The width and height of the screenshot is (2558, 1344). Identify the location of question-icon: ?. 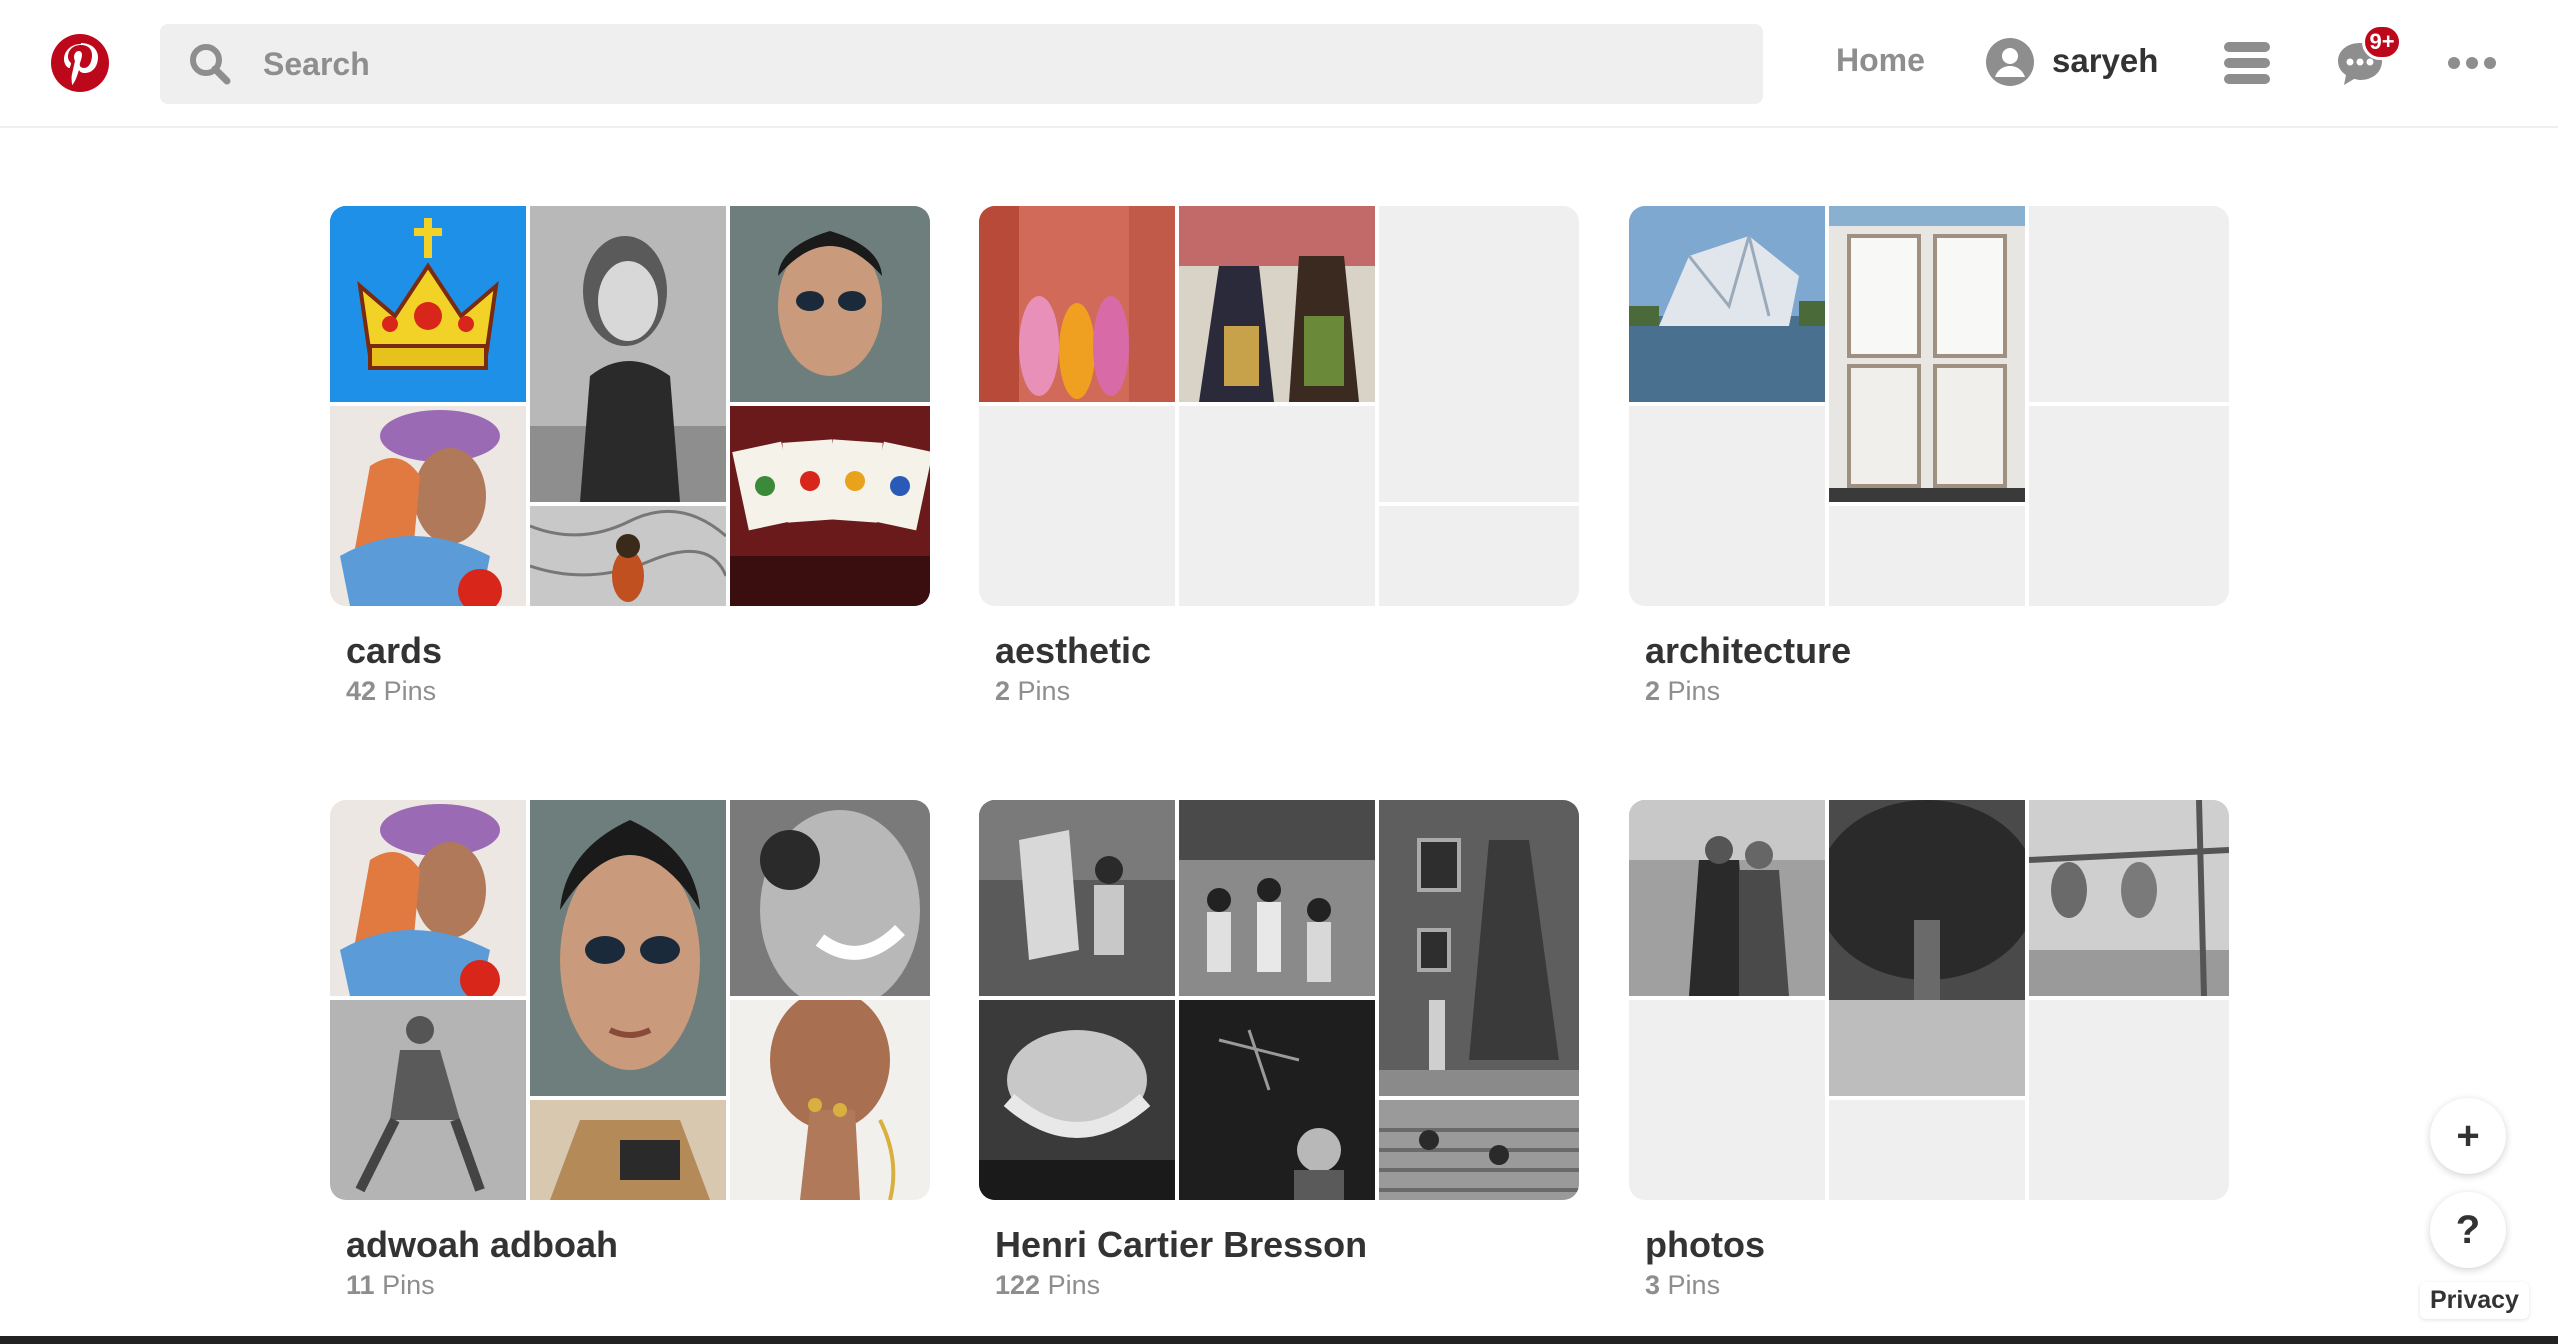
(2468, 1229).